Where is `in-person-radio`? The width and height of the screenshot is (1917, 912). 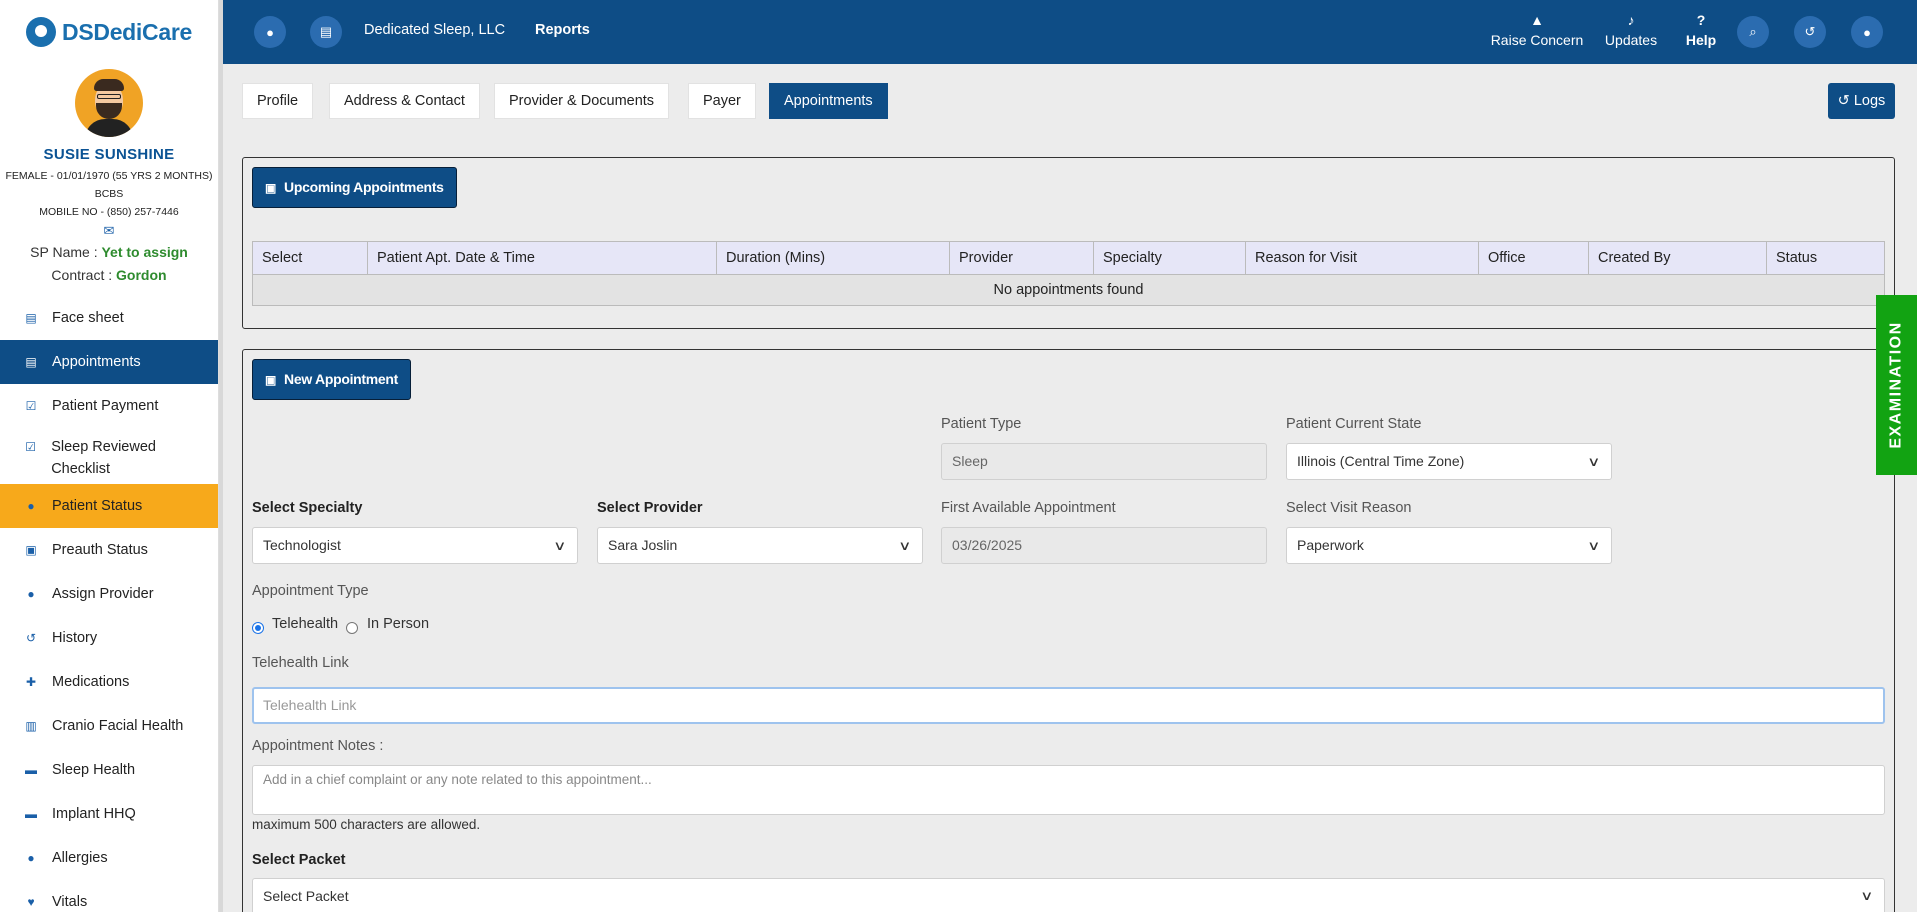
in-person-radio is located at coordinates (352, 628).